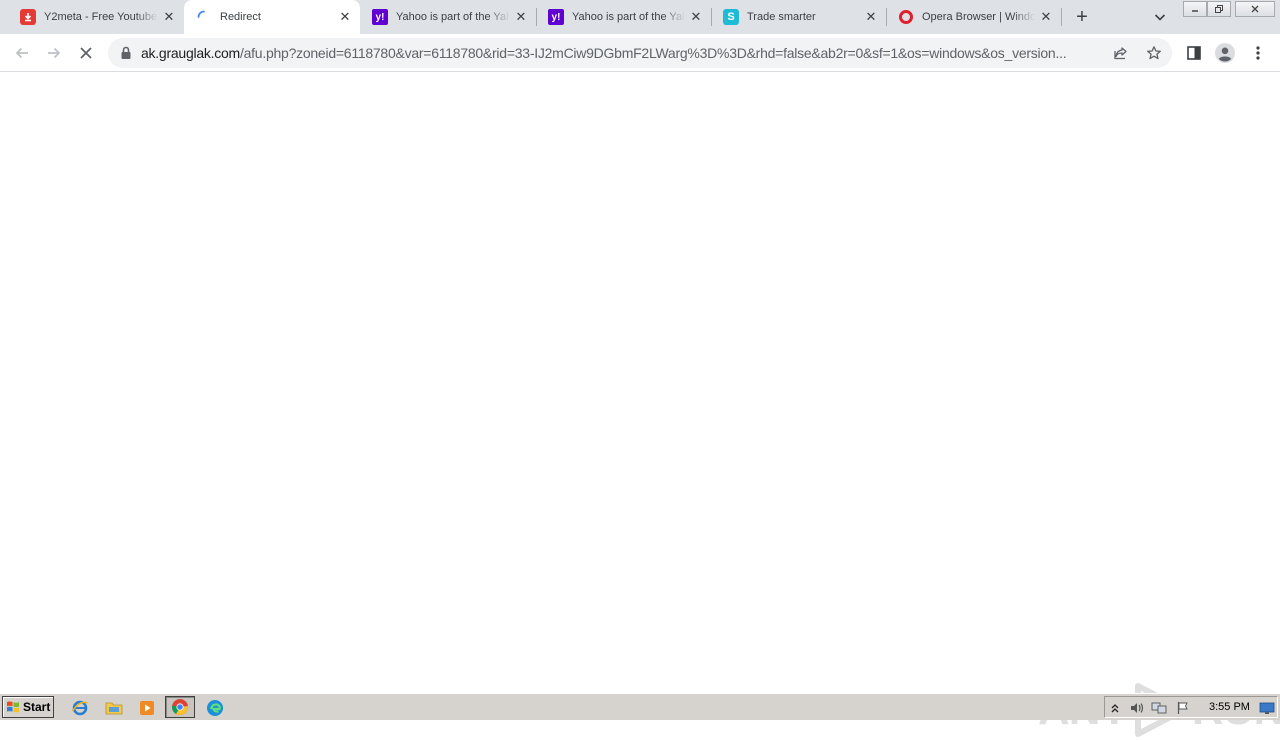 The image size is (1280, 740). I want to click on tab-opera: Opera Browser | Windows ✕, so click(973, 17).